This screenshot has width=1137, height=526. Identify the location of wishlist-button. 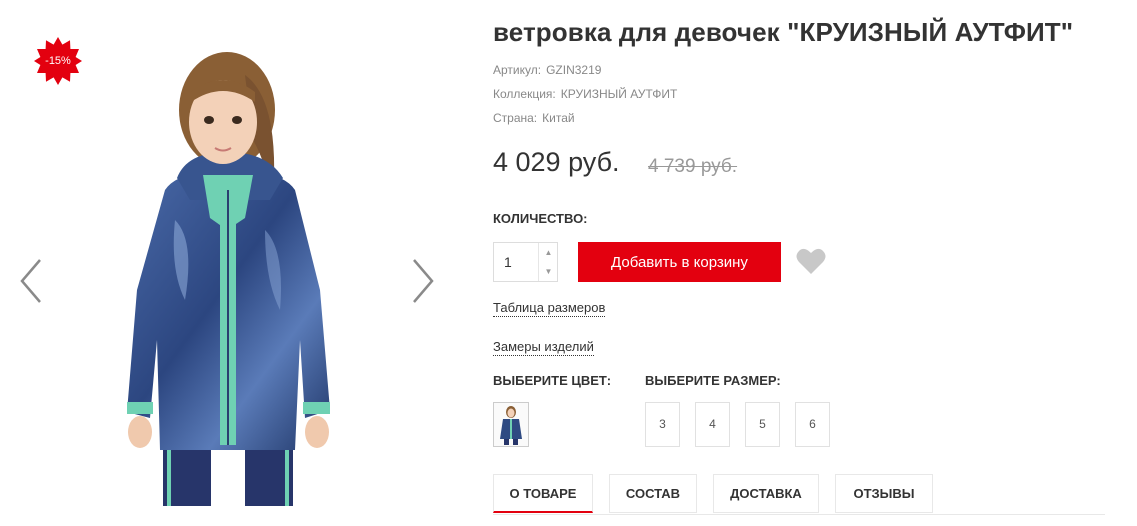
(811, 261).